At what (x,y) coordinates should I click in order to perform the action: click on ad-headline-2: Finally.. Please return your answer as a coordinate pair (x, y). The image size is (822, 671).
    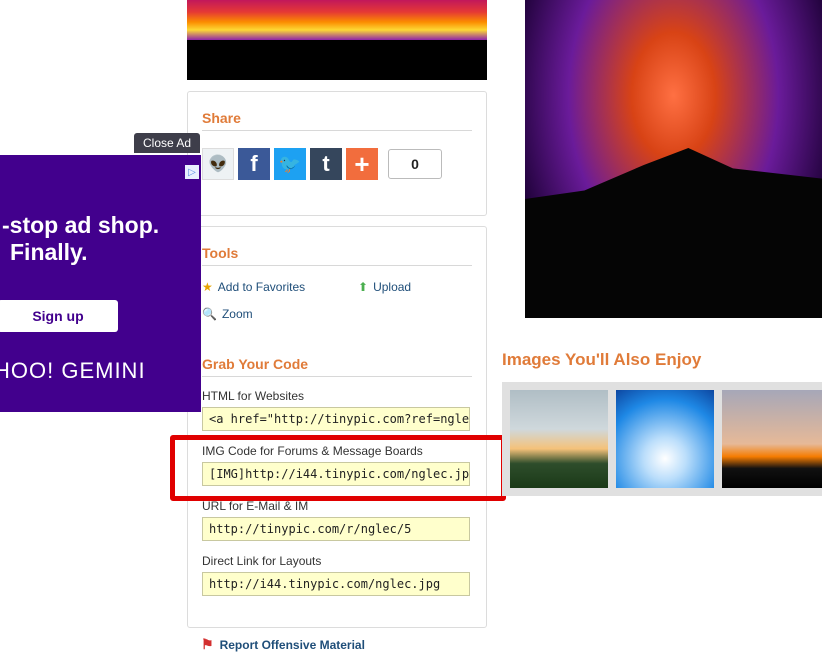
    Looking at the image, I should click on (49, 252).